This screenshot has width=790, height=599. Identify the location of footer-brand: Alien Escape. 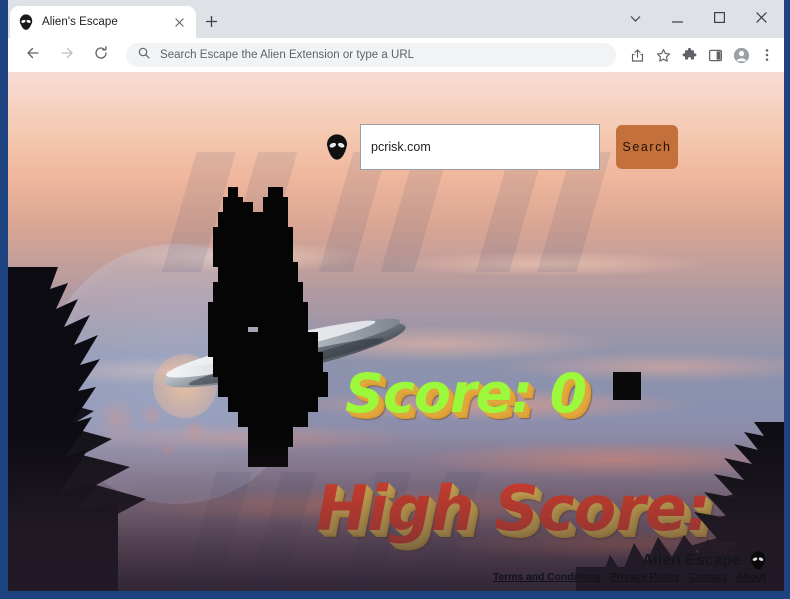
(629, 560).